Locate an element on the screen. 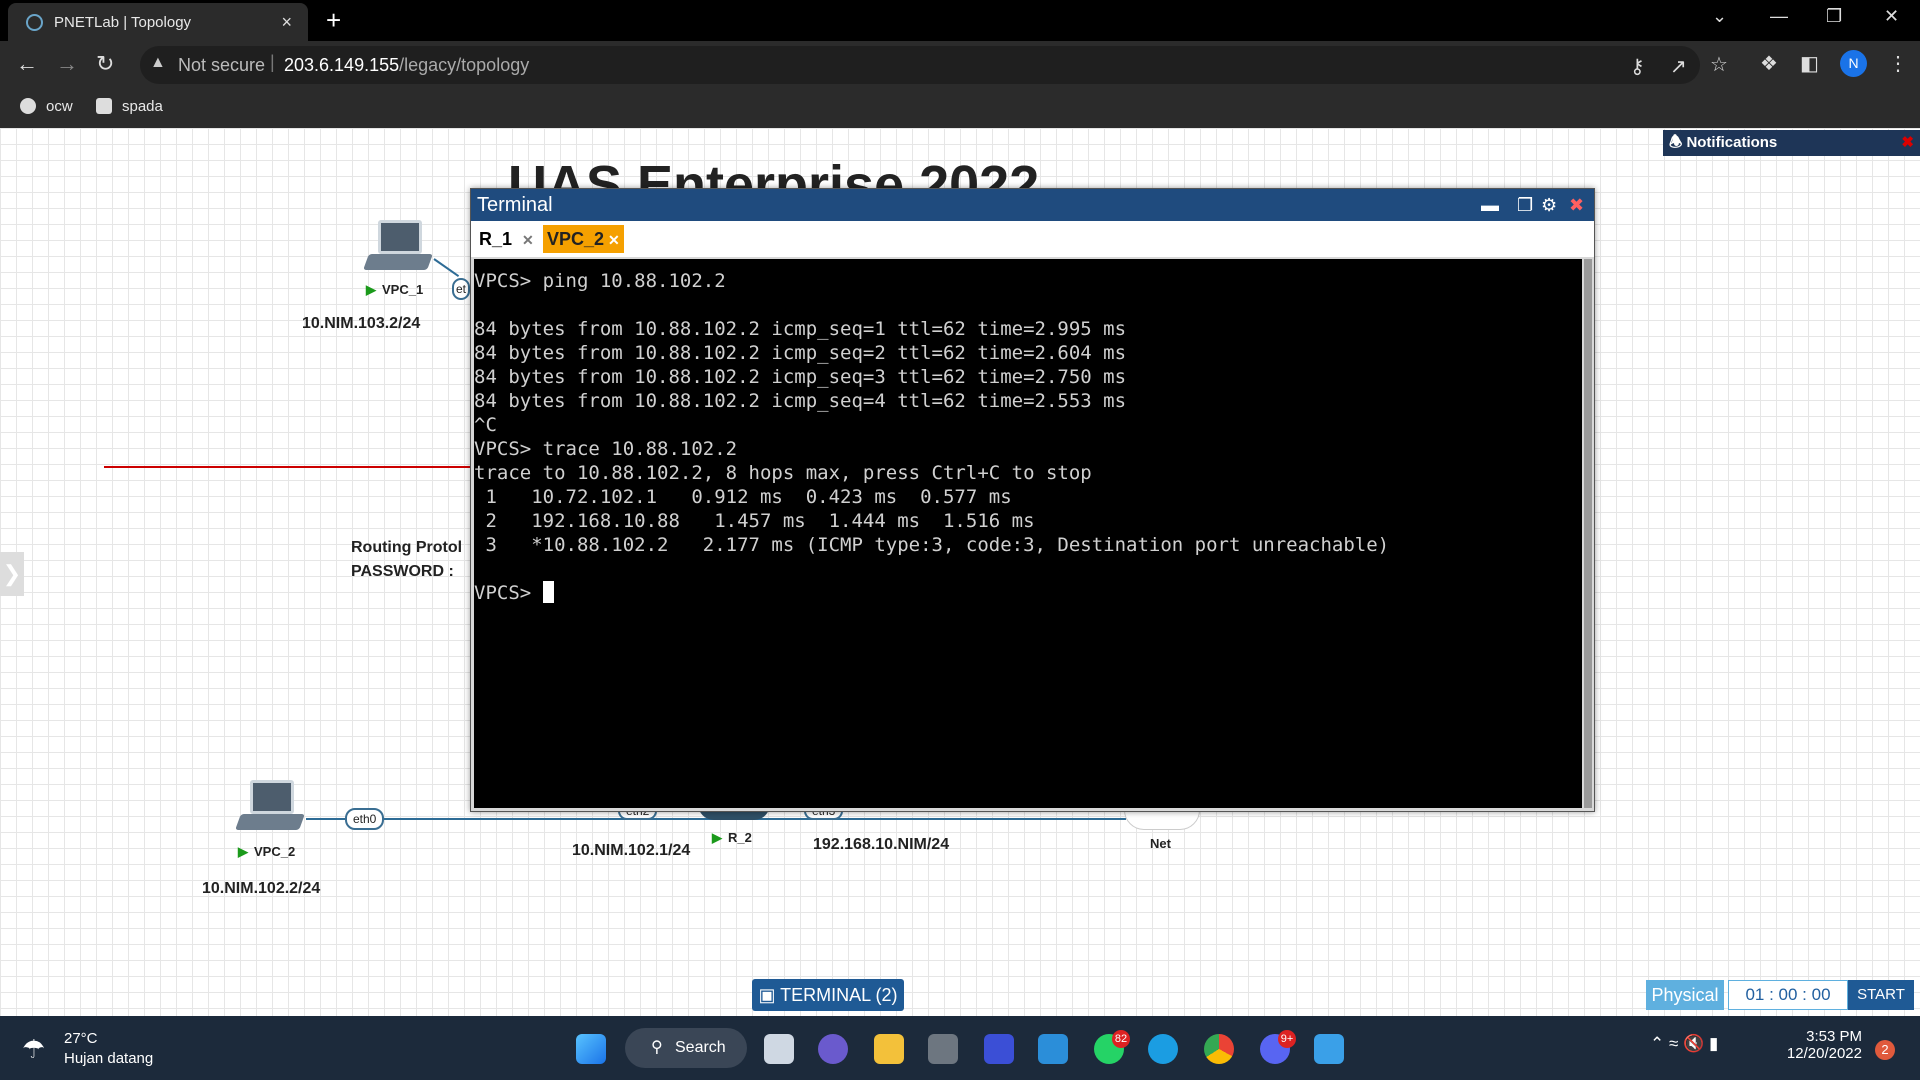  monitor-icon: ▣ is located at coordinates (769, 995).